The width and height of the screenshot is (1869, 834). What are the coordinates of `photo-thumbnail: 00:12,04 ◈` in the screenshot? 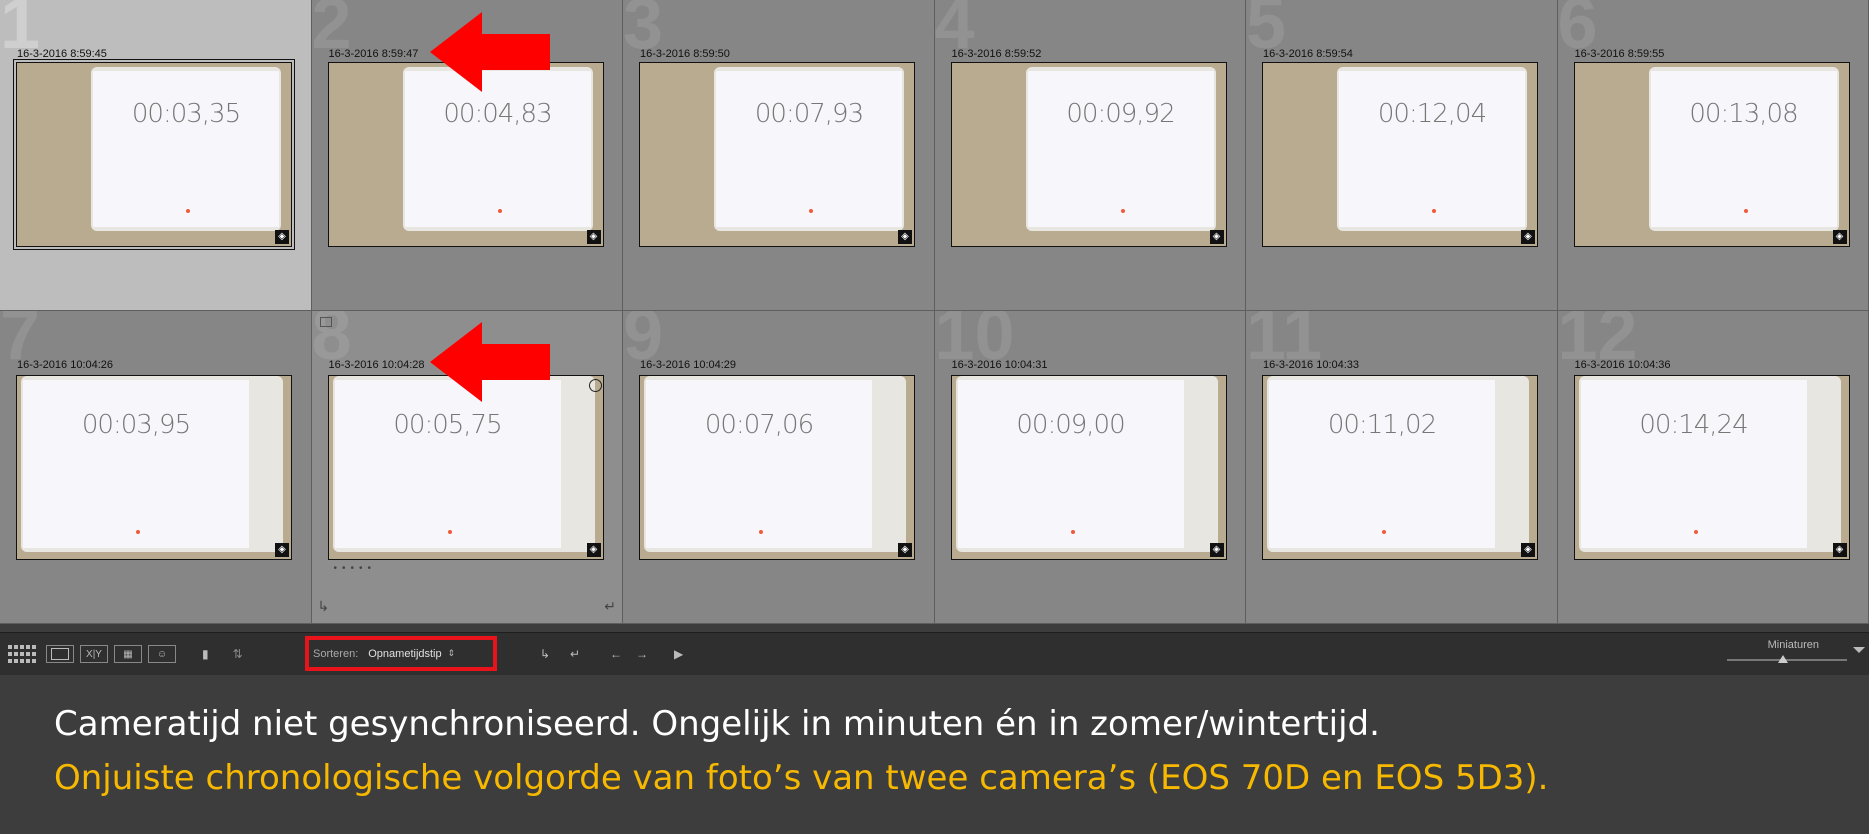 It's located at (1400, 154).